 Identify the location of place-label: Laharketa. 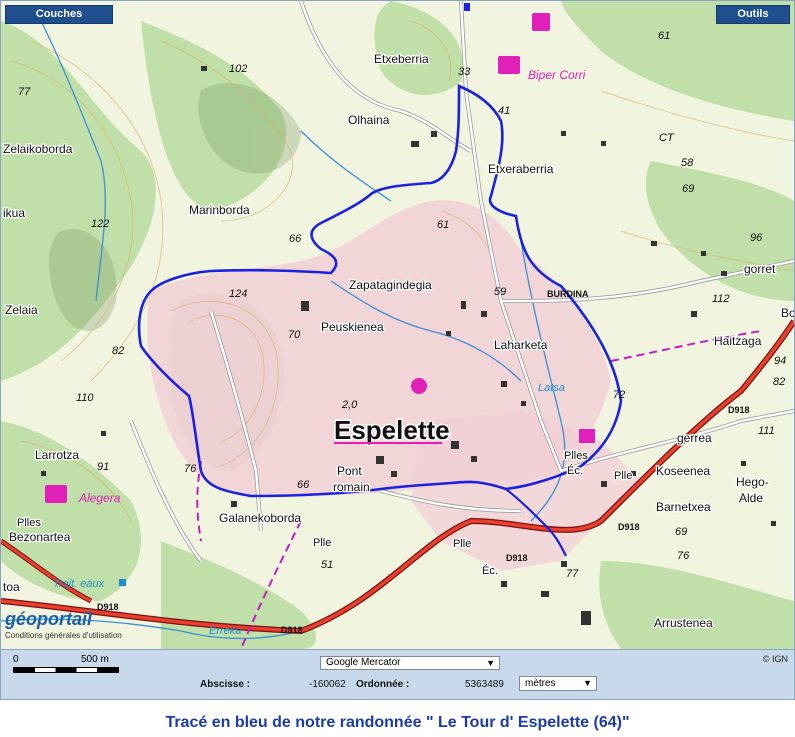
(521, 345).